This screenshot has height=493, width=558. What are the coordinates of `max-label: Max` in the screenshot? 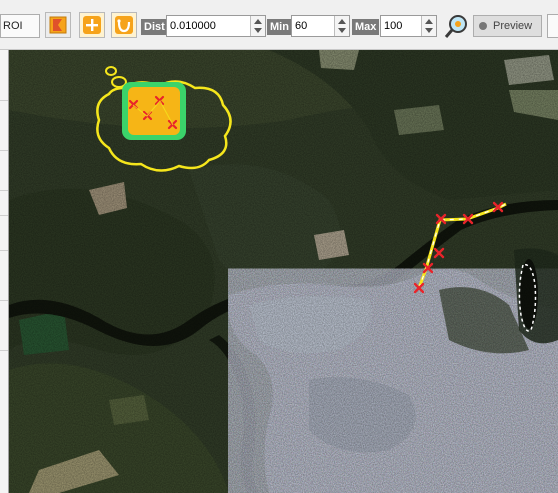 It's located at (366, 27).